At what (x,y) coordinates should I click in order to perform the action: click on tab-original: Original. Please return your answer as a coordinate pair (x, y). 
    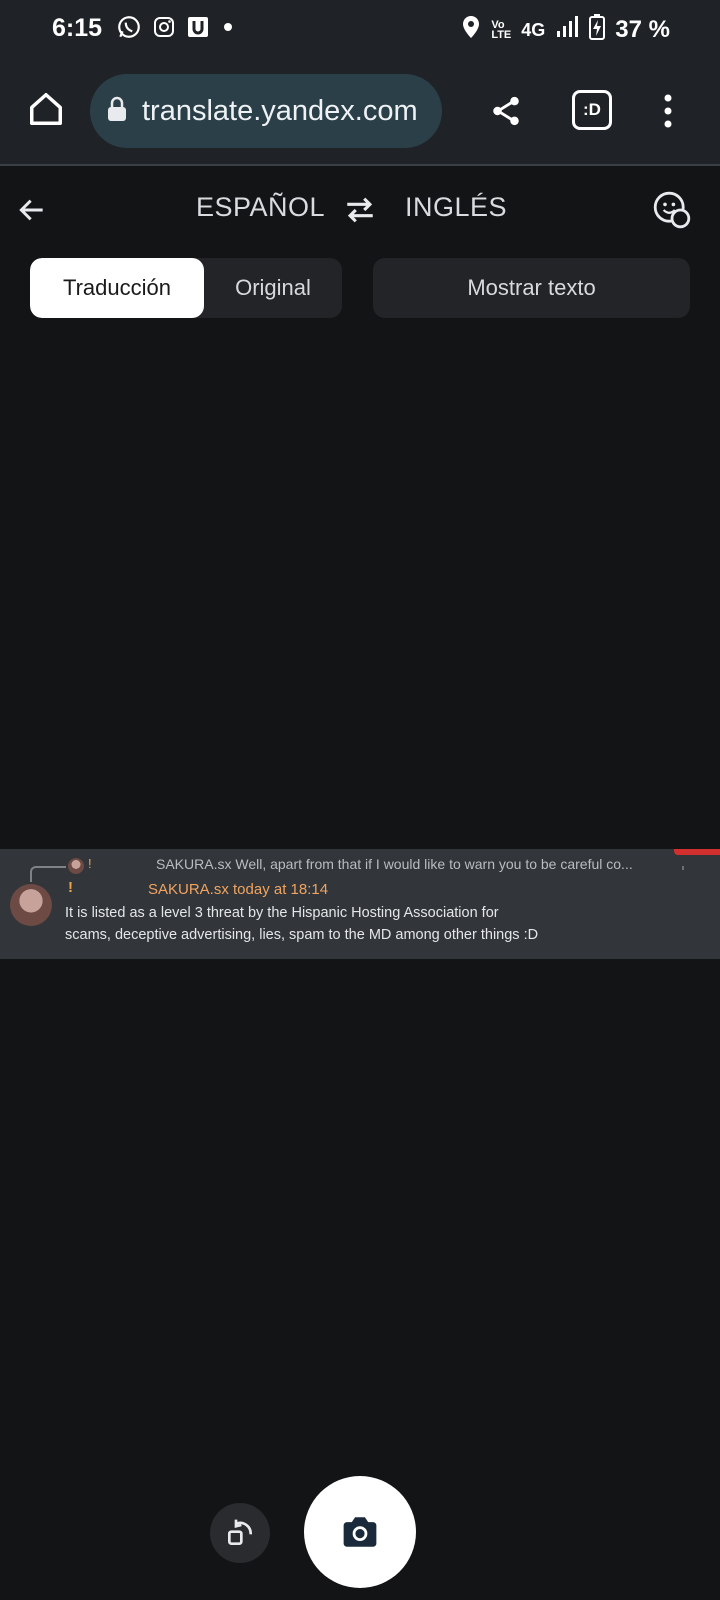
    Looking at the image, I should click on (273, 288).